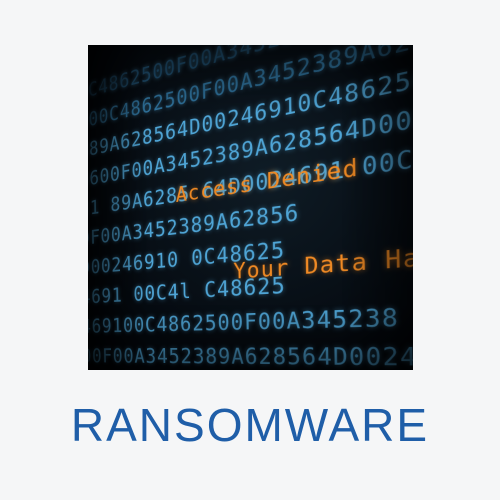 The width and height of the screenshot is (500, 500). Describe the element at coordinates (250, 425) in the screenshot. I see `ransomware-title: RANSOMWARE` at that location.